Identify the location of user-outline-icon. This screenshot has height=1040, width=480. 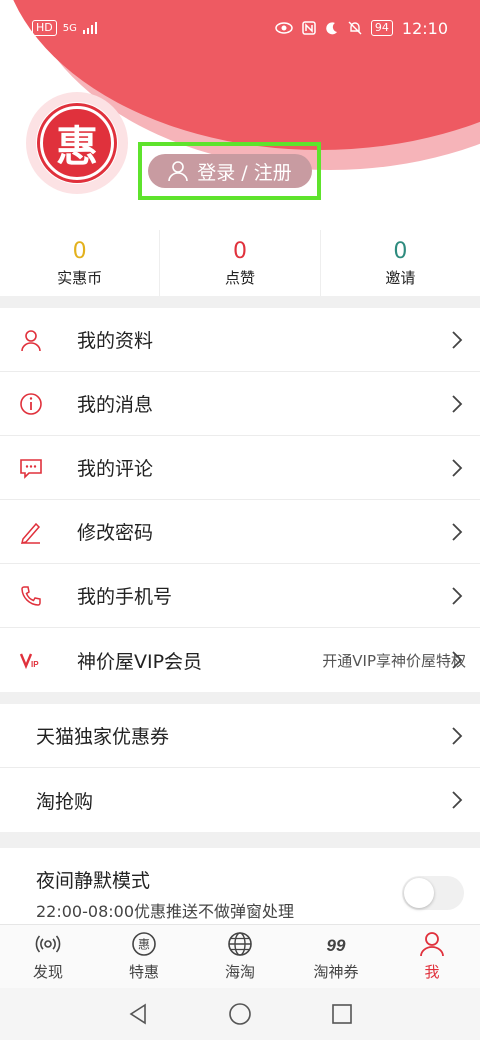
(178, 171).